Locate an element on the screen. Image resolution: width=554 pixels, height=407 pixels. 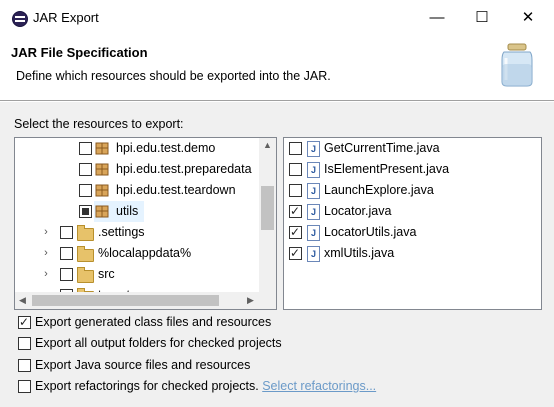
horizontal-scroll-thumb is located at coordinates (125, 300).